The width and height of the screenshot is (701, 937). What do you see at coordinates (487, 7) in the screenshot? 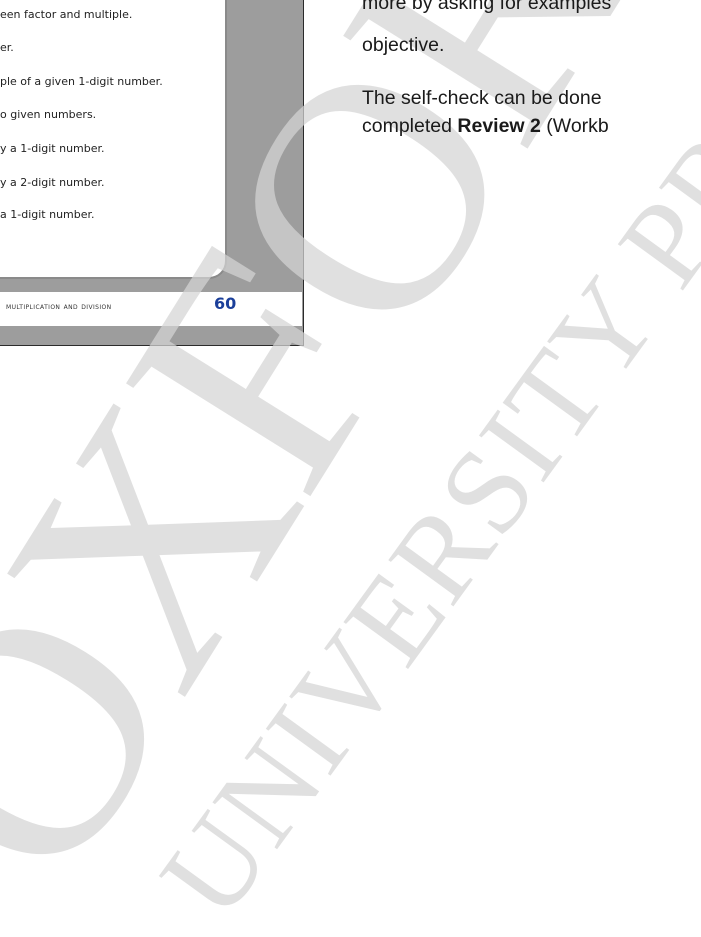
I see `body-line: more by asking for examples` at bounding box center [487, 7].